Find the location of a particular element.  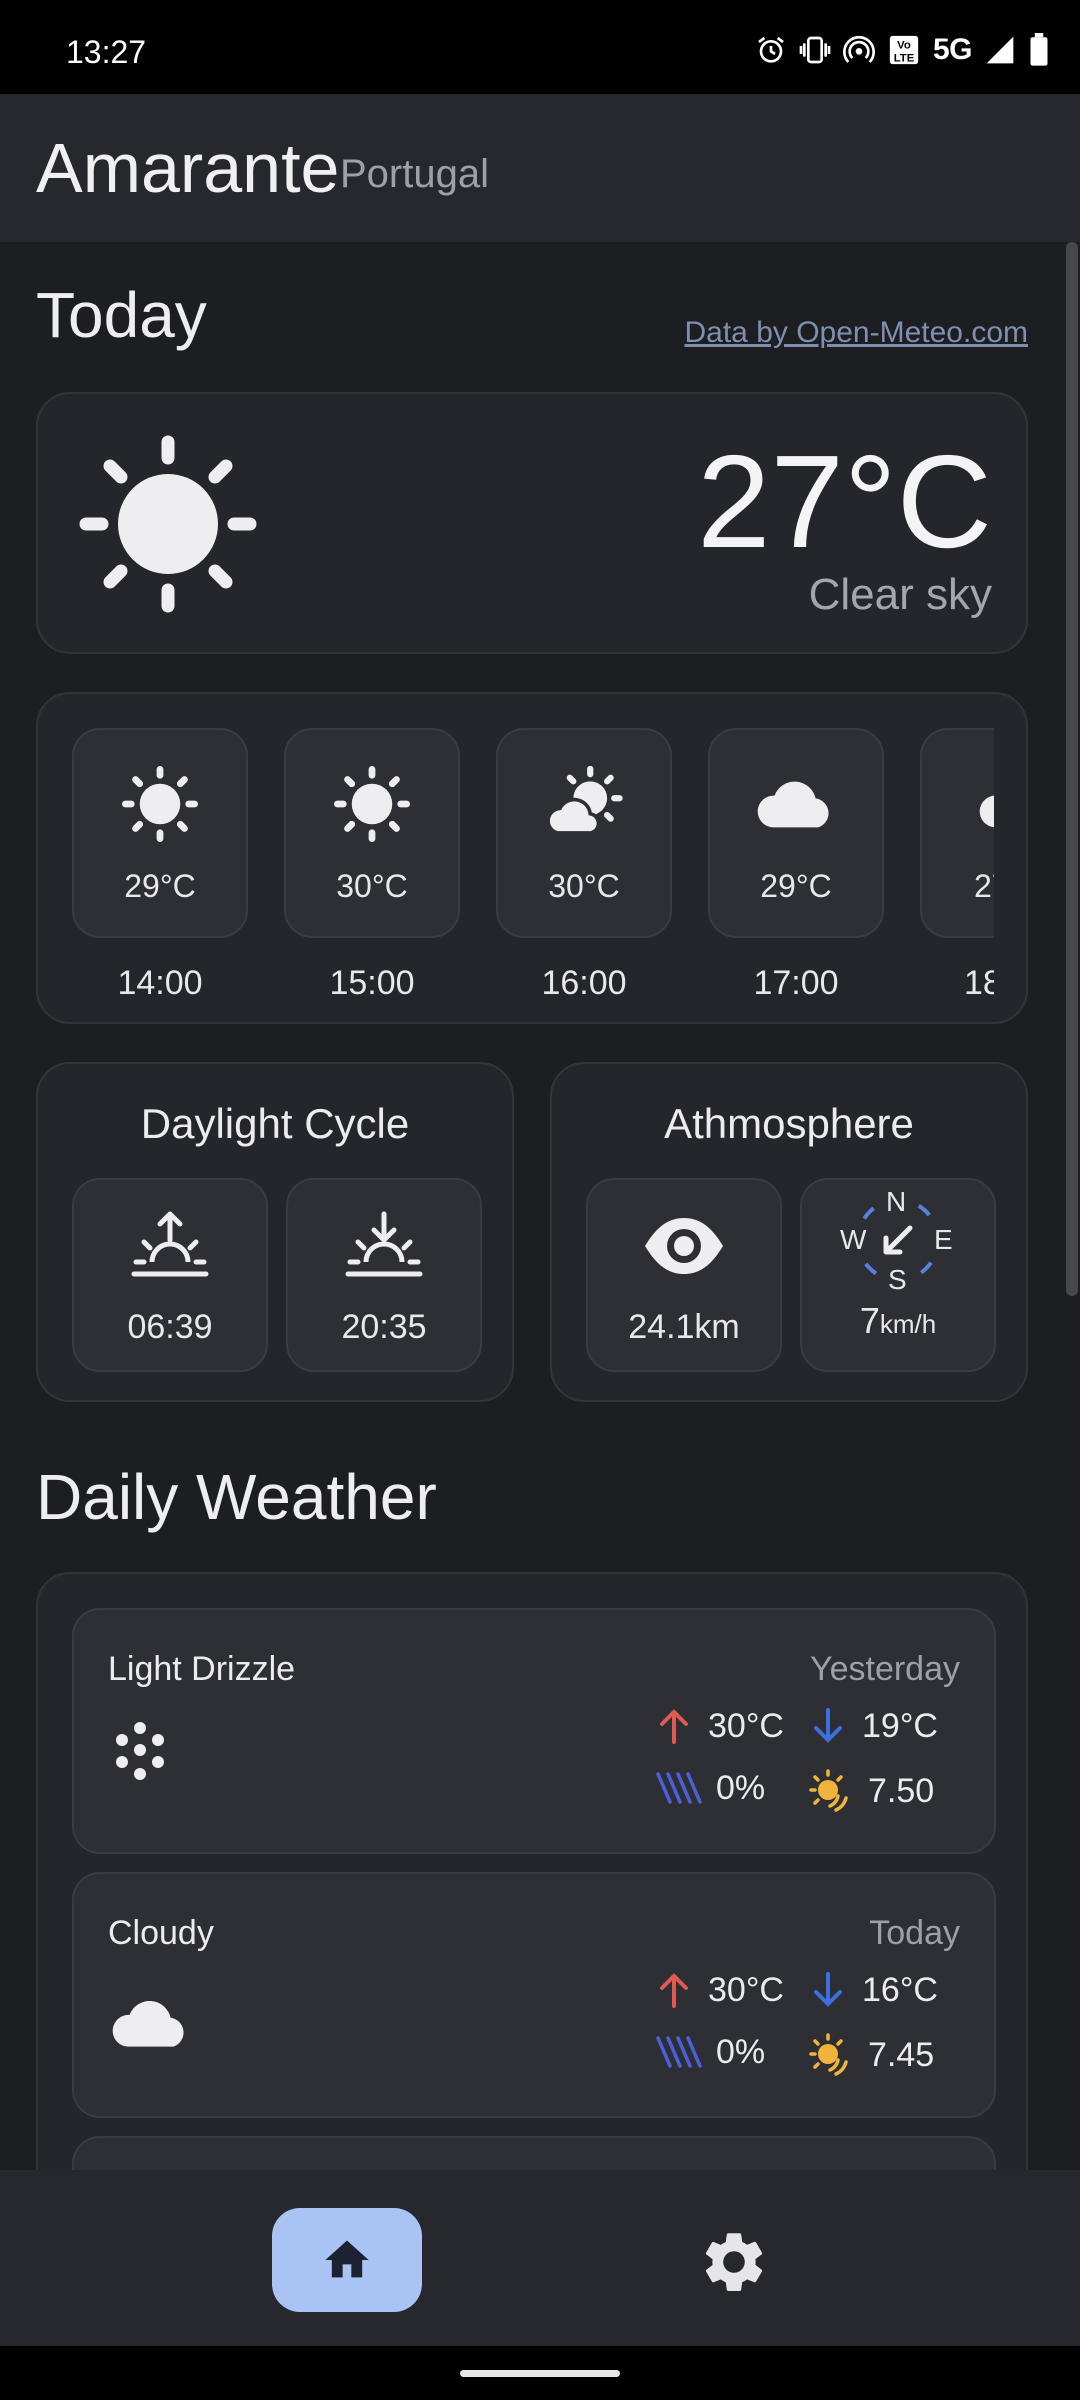

visibility-value: 24.1km is located at coordinates (684, 1327).